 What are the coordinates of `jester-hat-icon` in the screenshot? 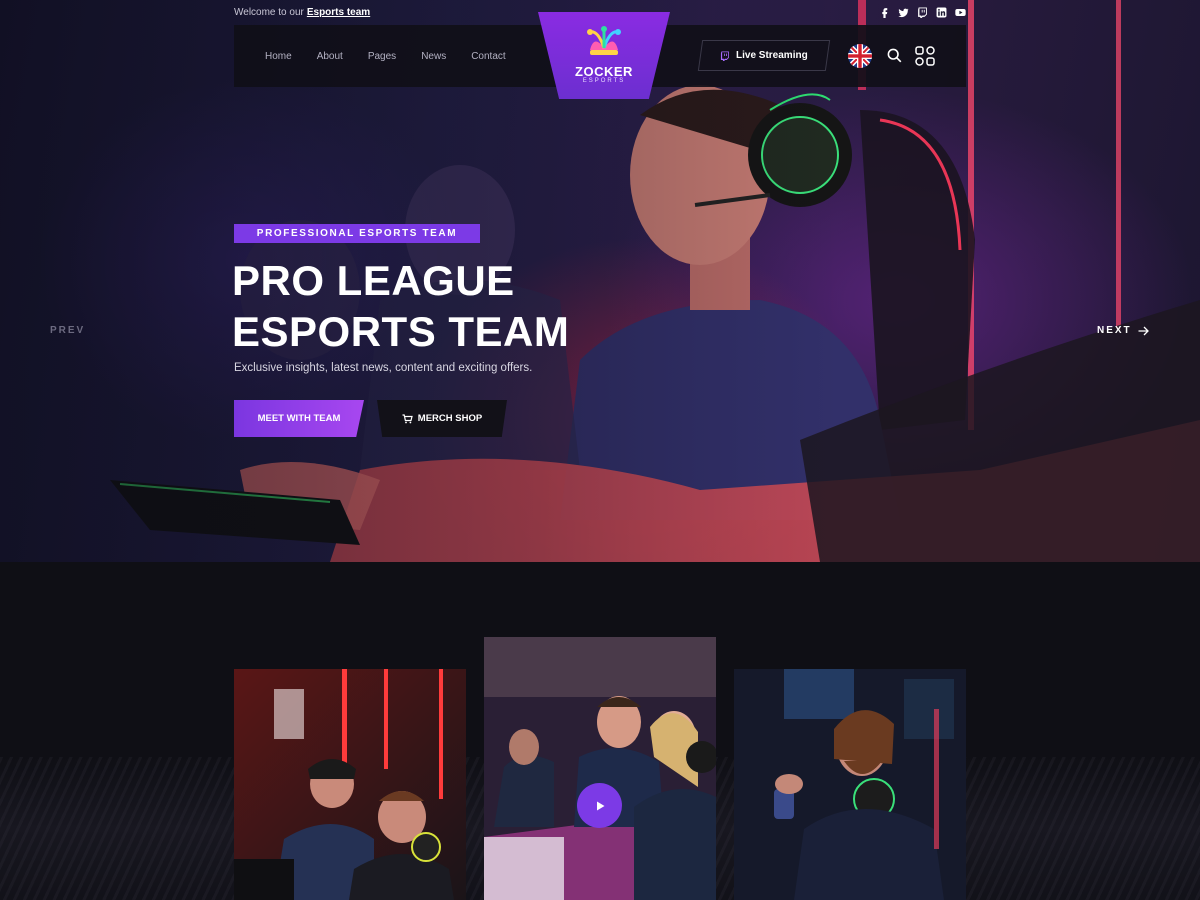 It's located at (604, 40).